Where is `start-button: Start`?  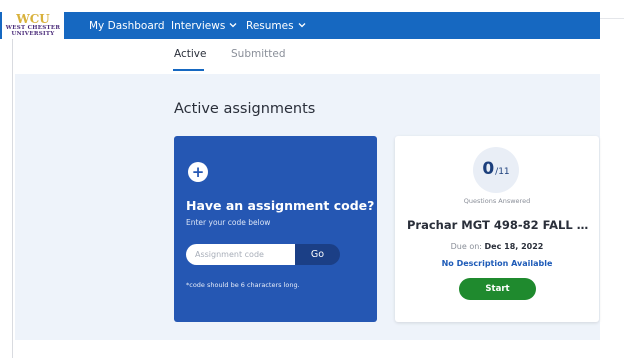 start-button: Start is located at coordinates (497, 289).